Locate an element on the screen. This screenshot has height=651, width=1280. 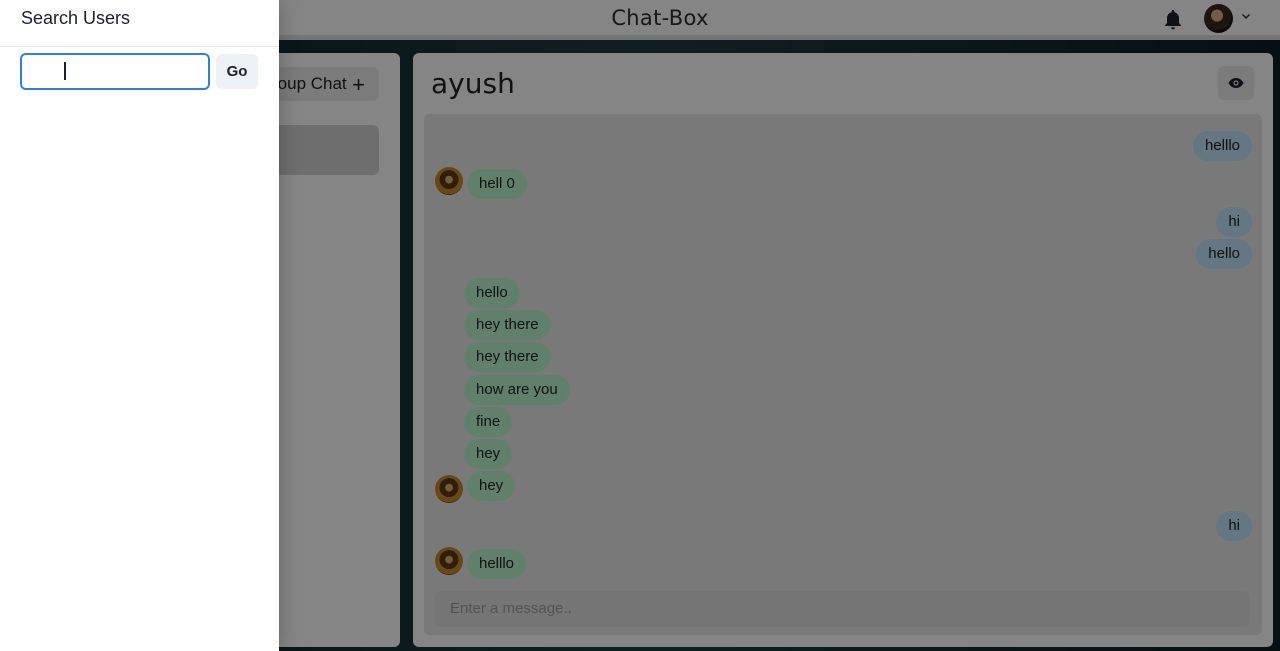
divider is located at coordinates (139, 46).